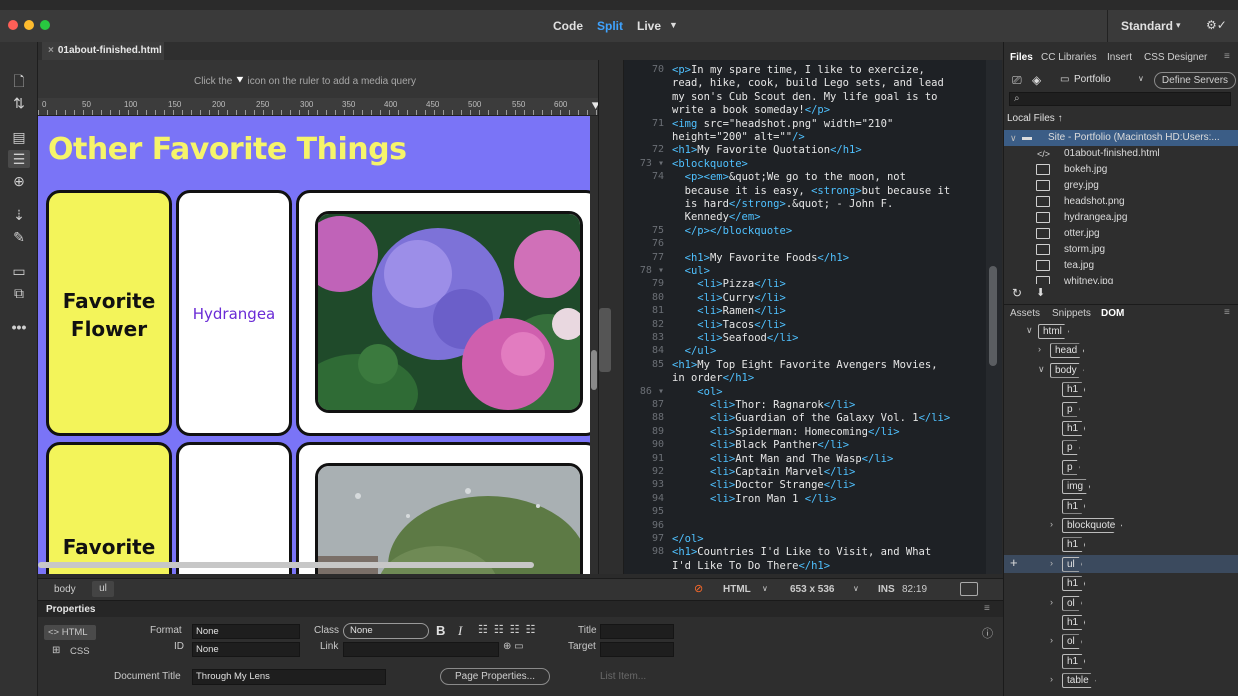 The image size is (1238, 696). What do you see at coordinates (1013, 138) in the screenshot?
I see `site-root-chevron-icon: ∨` at bounding box center [1013, 138].